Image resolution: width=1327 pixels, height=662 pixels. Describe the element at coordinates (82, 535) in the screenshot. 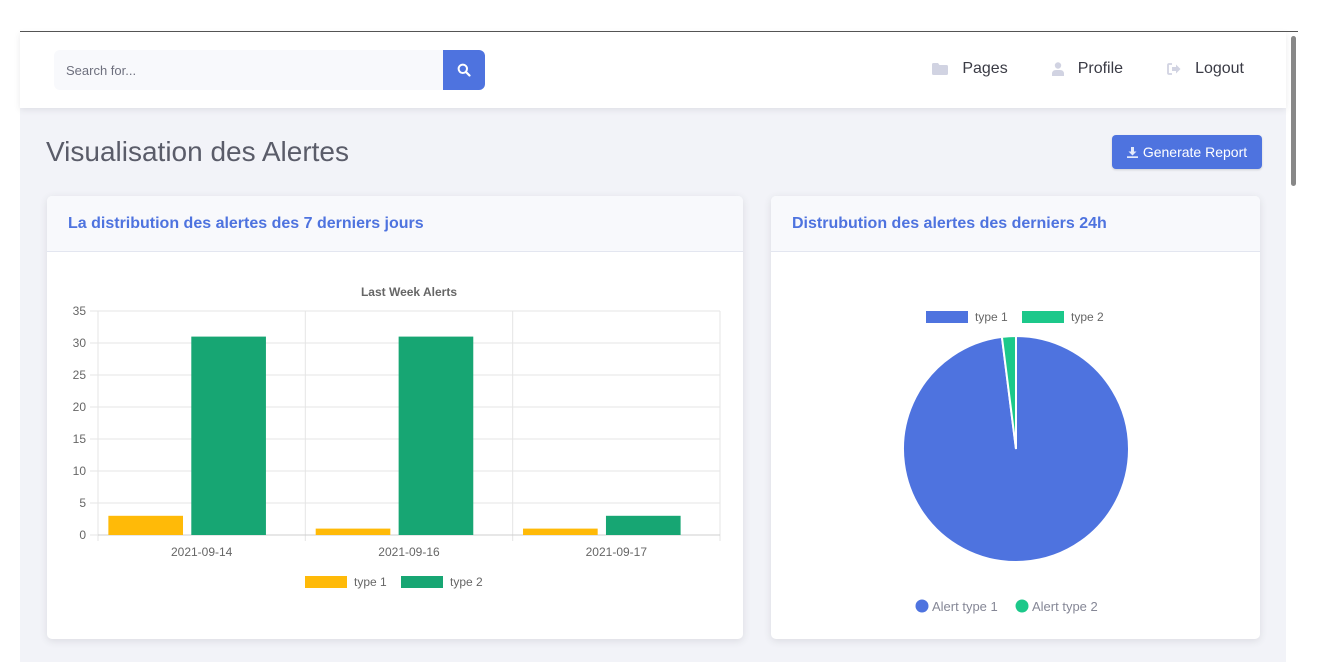

I see `y-tick-label: 0` at that location.